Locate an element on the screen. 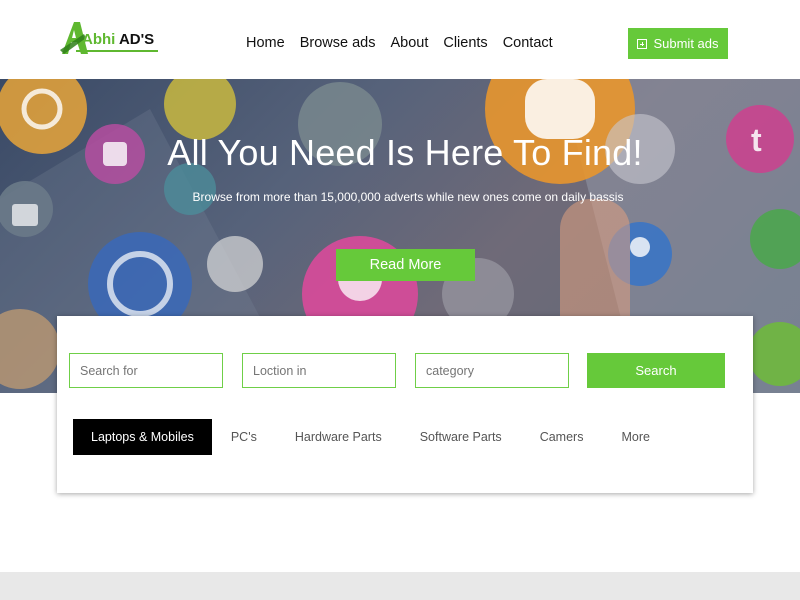 Image resolution: width=800 pixels, height=600 pixels. tab-hardware-parts: Hardware Parts is located at coordinates (338, 437).